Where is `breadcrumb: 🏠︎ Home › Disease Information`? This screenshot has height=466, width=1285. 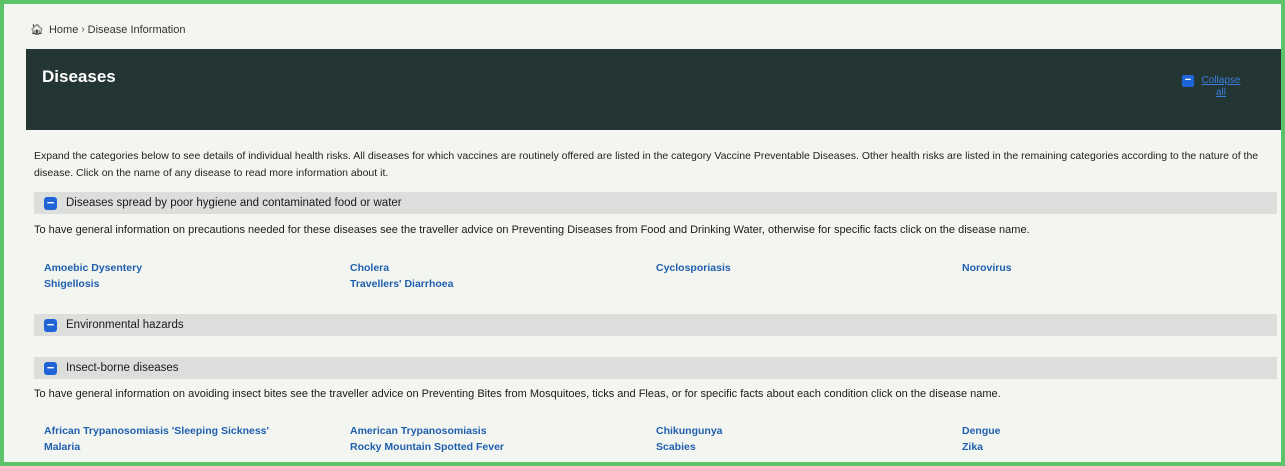
breadcrumb: 🏠︎ Home › Disease Information is located at coordinates (108, 30).